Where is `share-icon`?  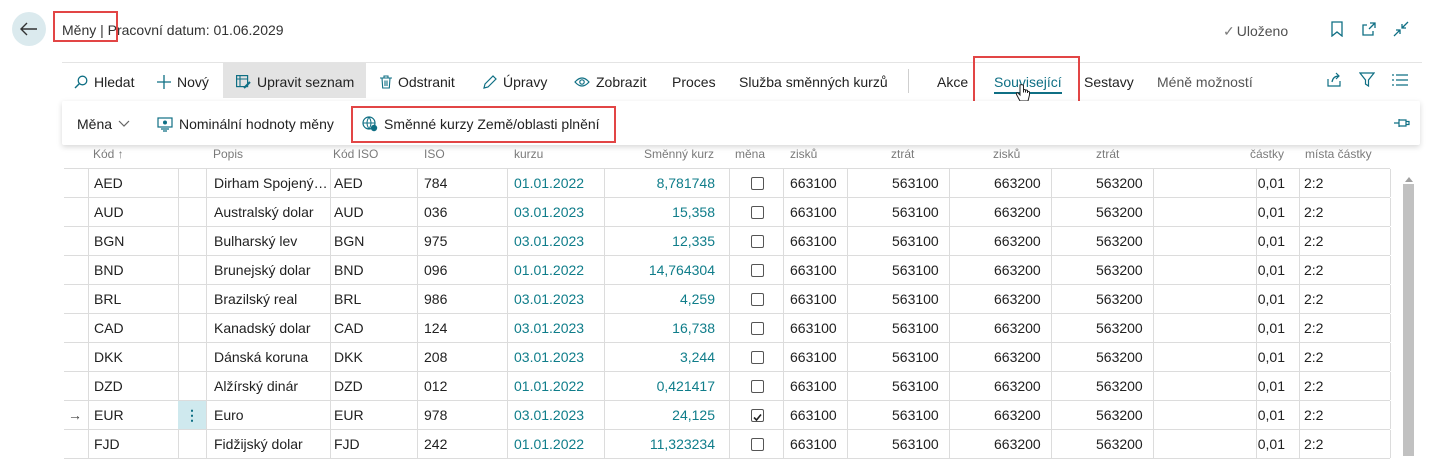 share-icon is located at coordinates (1334, 81).